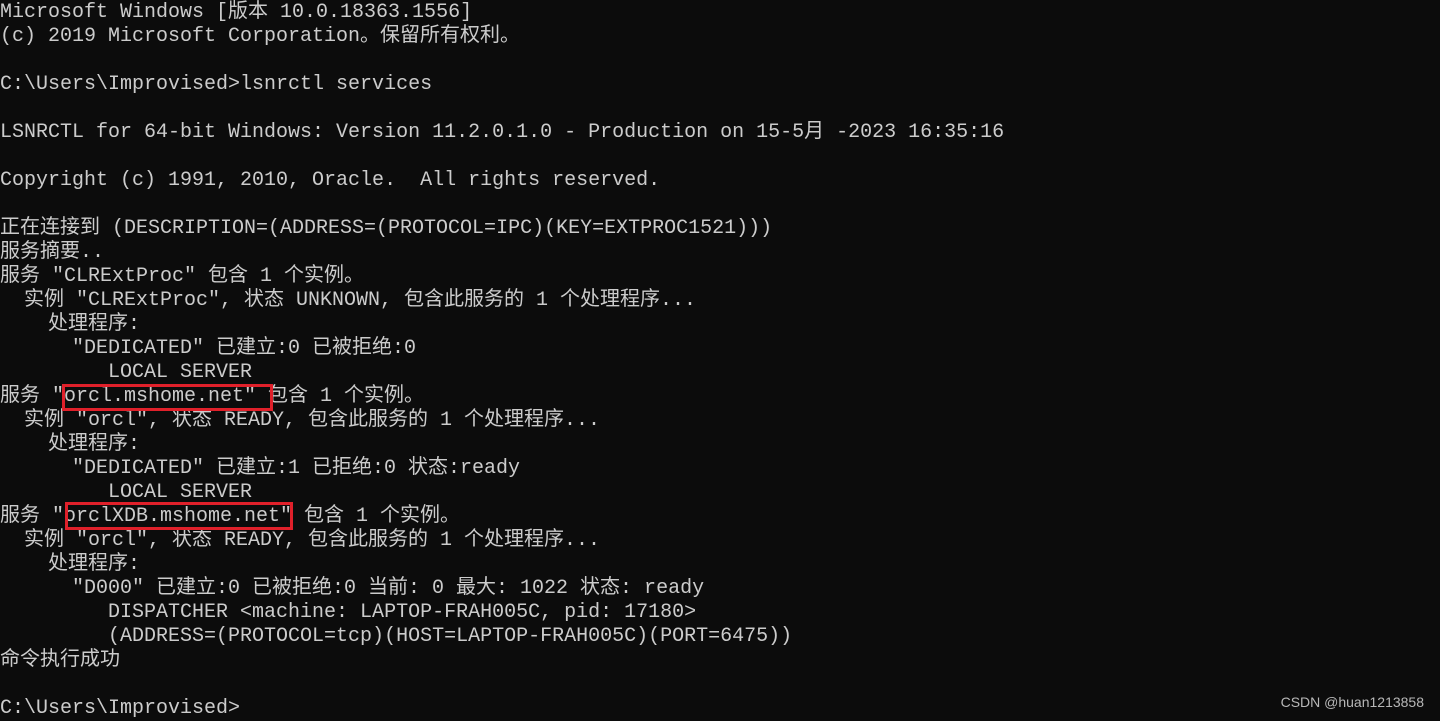  I want to click on console-line: (c) 2019 Microsoft Corporation。保留所有权利。, so click(260, 36).